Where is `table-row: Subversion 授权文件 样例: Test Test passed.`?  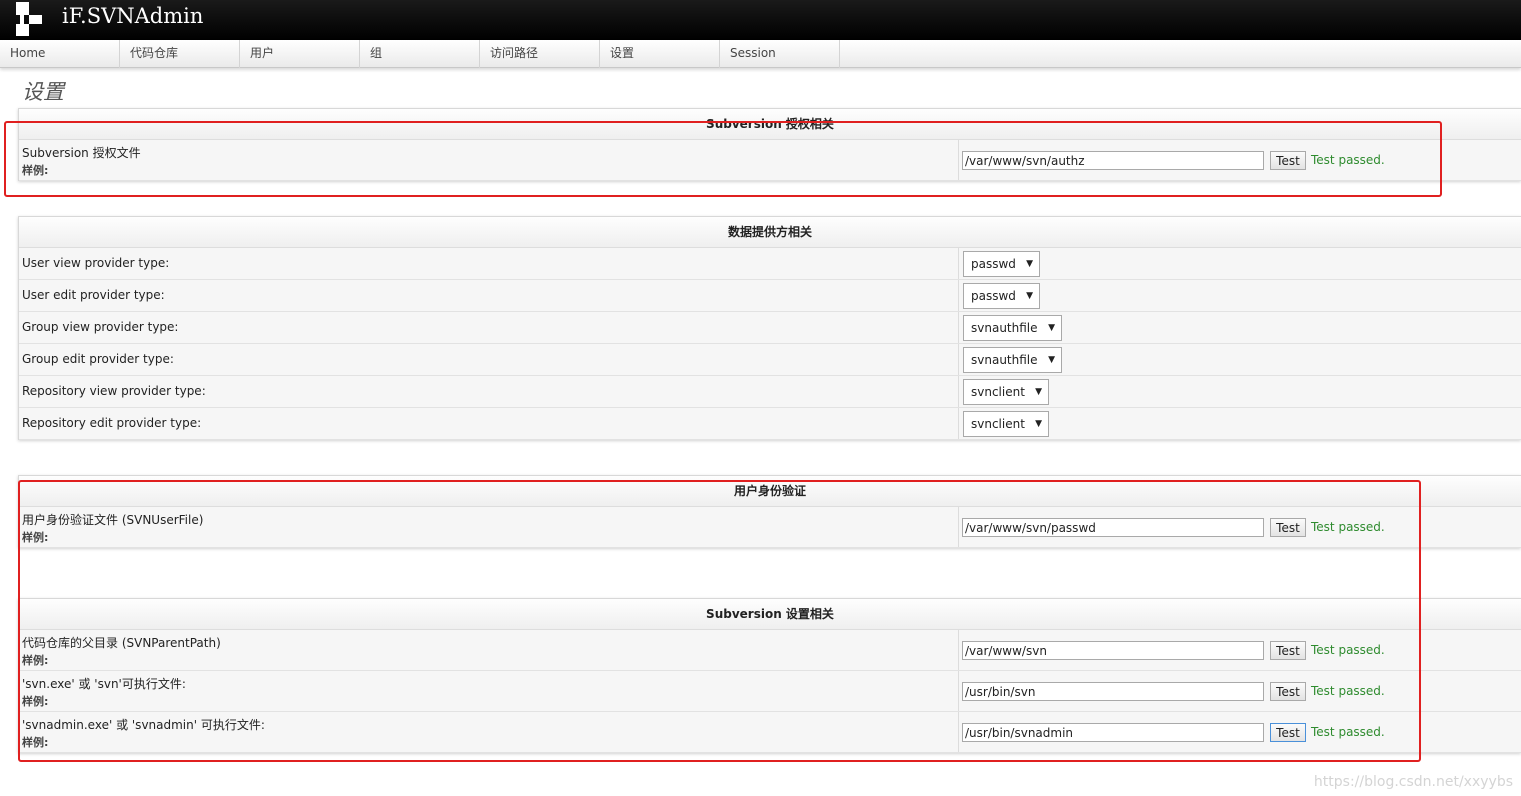 table-row: Subversion 授权文件 样例: Test Test passed. is located at coordinates (770, 160).